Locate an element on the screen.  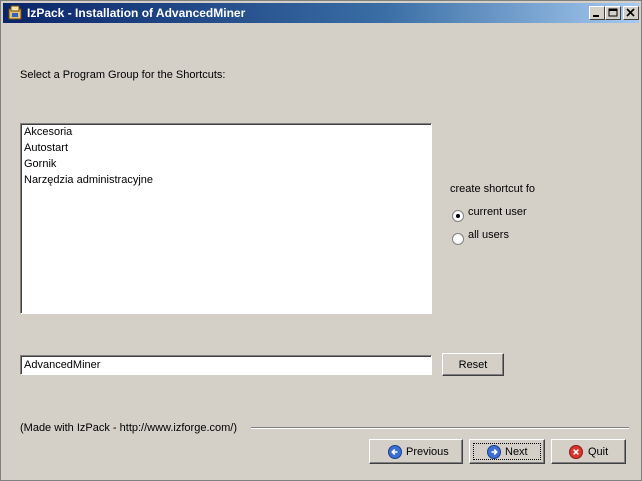
list-item: Autostart is located at coordinates (46, 148).